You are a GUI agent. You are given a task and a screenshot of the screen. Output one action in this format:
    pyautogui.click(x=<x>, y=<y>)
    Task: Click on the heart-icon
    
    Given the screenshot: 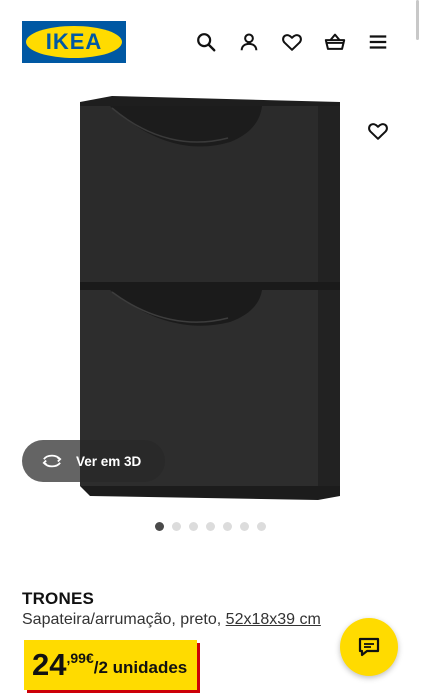 What is the action you would take?
    pyautogui.click(x=292, y=42)
    